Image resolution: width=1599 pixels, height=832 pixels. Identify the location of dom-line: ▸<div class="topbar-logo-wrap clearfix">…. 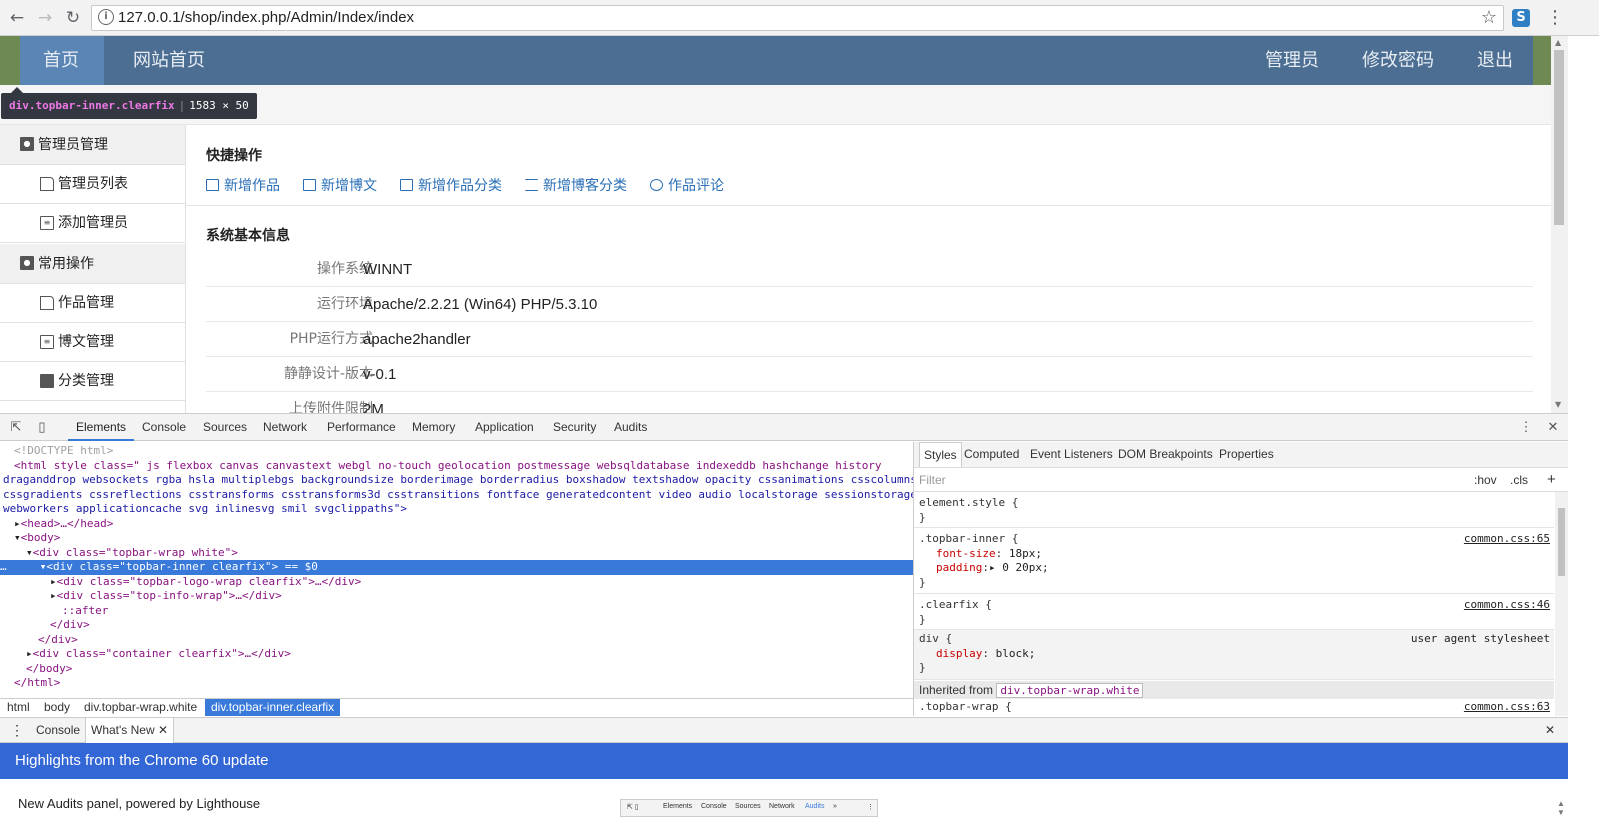
(205, 582).